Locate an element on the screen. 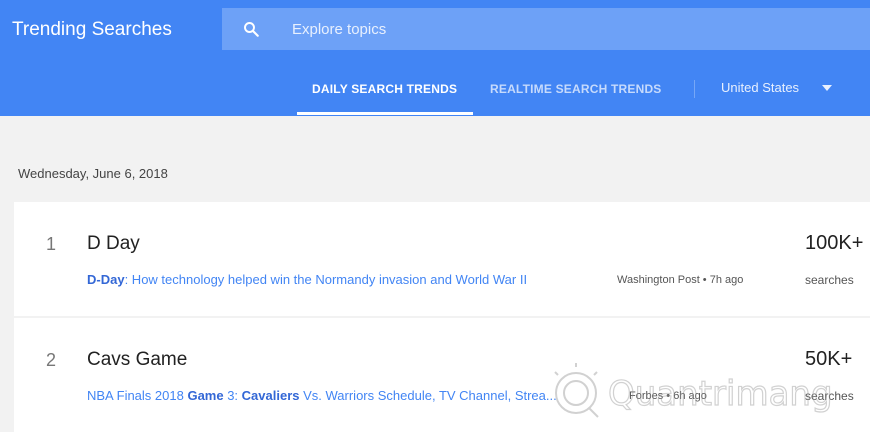 The height and width of the screenshot is (432, 870). search-count: 100K+ is located at coordinates (834, 243).